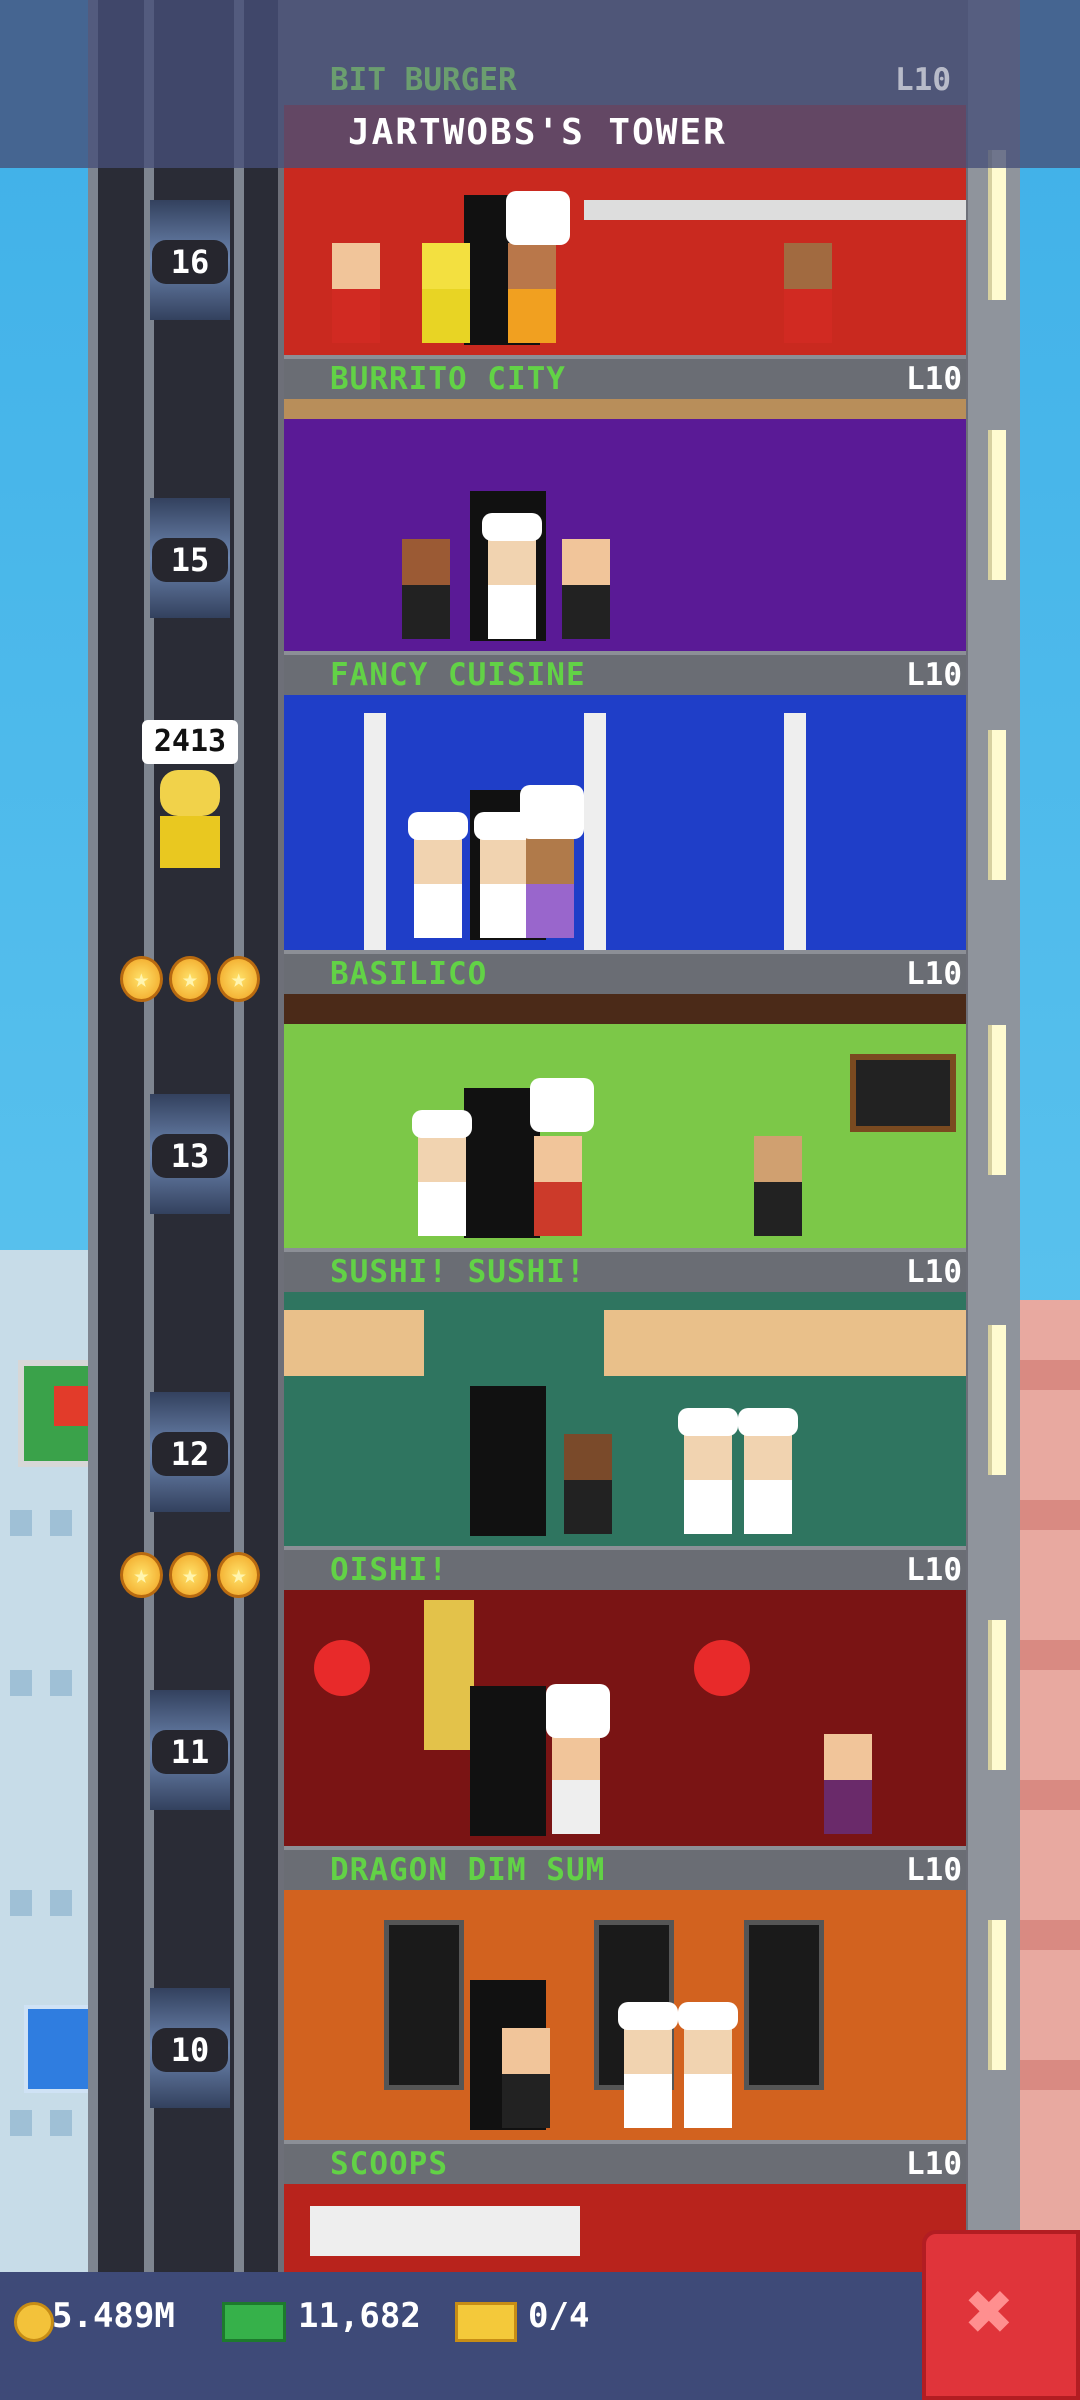 The image size is (1080, 2400). I want to click on menu-board, so click(903, 1093).